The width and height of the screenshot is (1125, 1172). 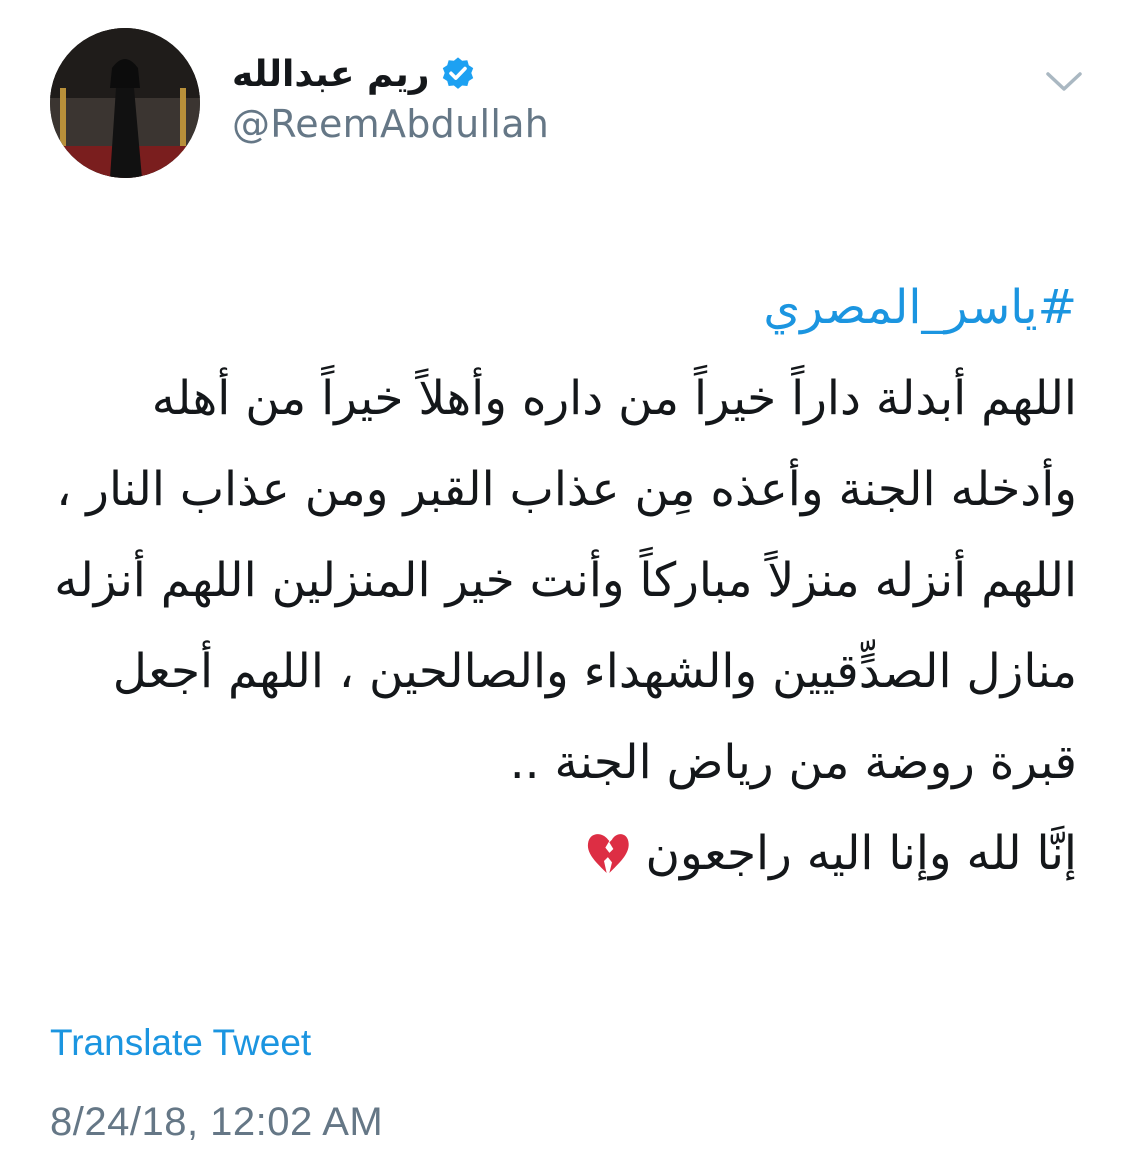 I want to click on chevron-down-icon, so click(x=1064, y=81).